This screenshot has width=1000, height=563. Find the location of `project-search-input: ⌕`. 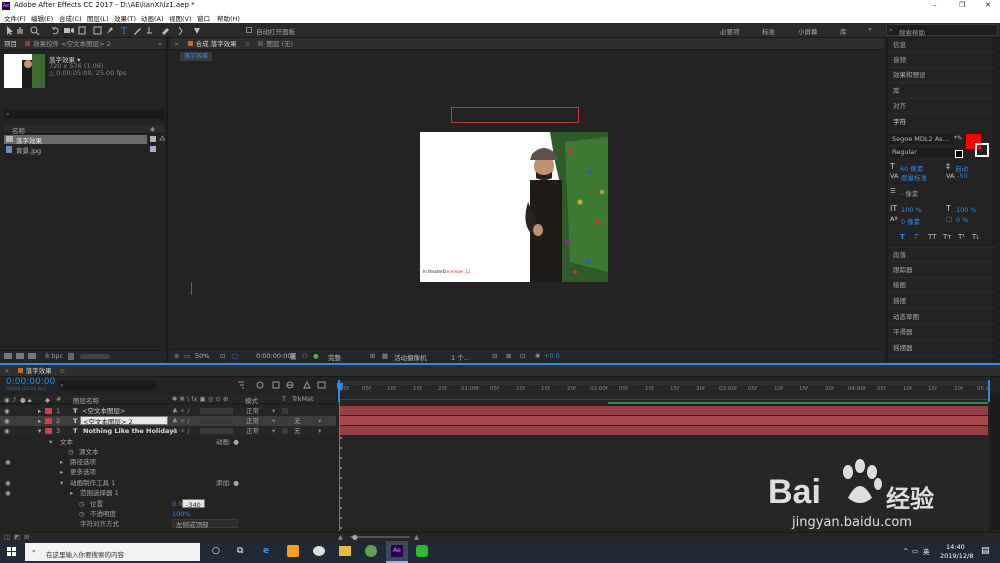

project-search-input: ⌕ is located at coordinates (84, 114).